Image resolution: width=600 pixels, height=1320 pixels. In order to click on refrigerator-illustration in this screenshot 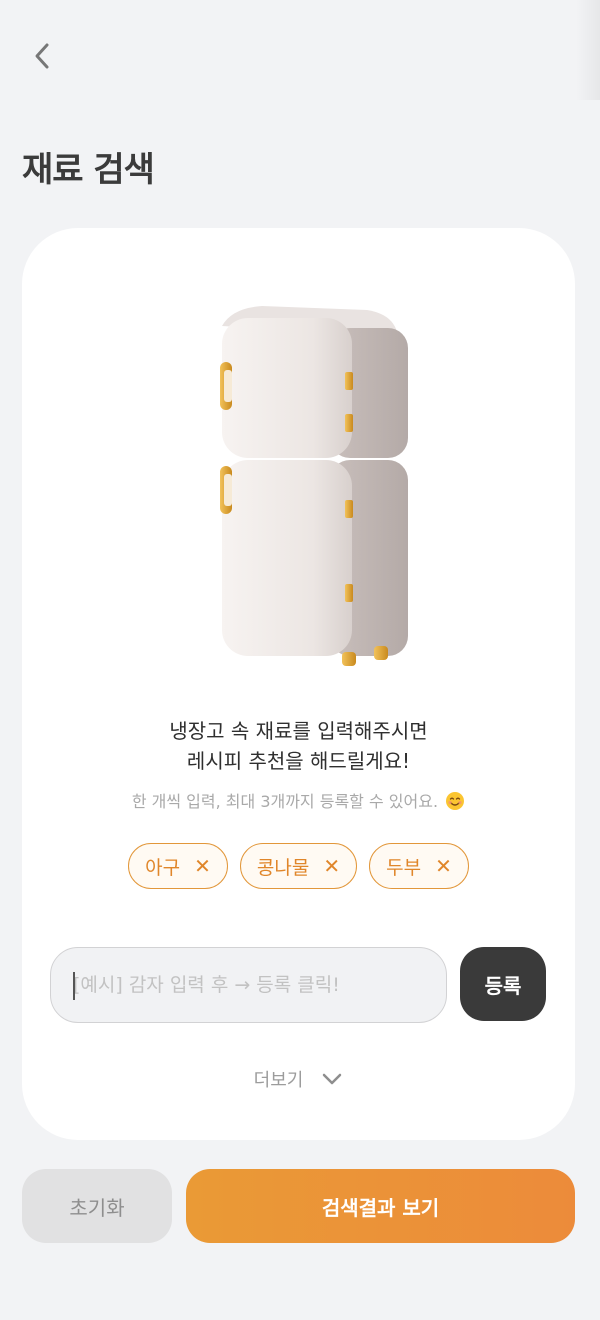, I will do `click(314, 486)`.